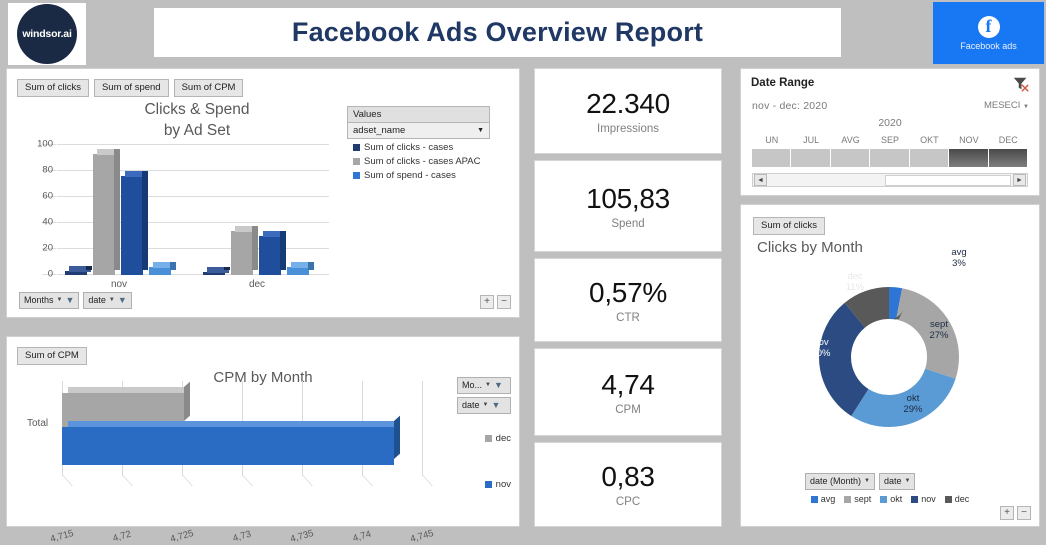  I want to click on kpi-label-cpc: CPC, so click(628, 502).